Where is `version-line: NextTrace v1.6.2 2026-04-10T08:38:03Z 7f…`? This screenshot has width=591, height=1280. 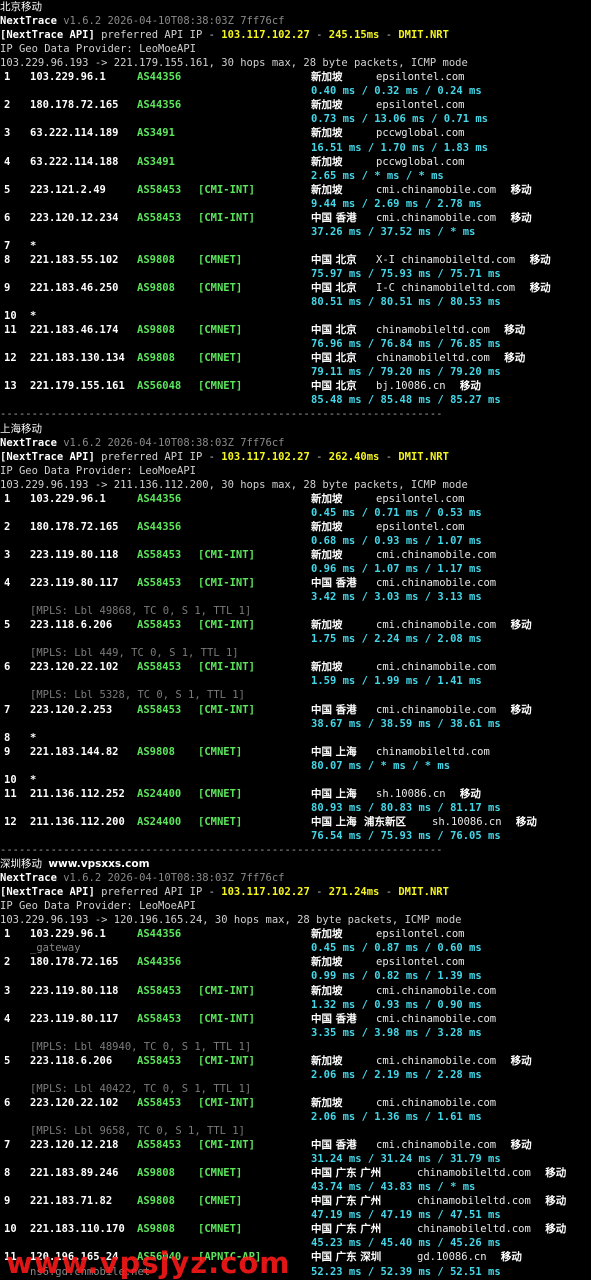
version-line: NextTrace v1.6.2 2026-04-10T08:38:03Z 7f… is located at coordinates (145, 21).